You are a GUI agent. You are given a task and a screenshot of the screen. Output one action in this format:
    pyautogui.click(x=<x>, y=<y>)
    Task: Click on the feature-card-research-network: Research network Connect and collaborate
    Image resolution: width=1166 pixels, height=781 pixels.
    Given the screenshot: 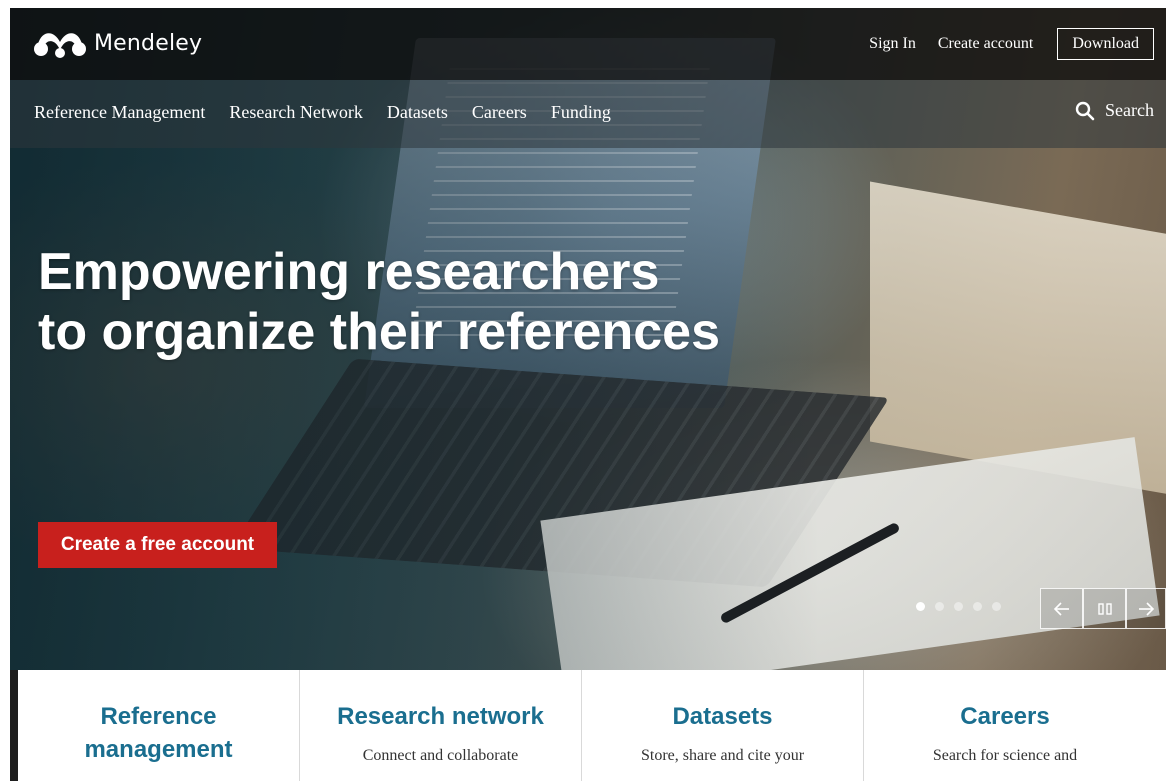 What is the action you would take?
    pyautogui.click(x=441, y=725)
    